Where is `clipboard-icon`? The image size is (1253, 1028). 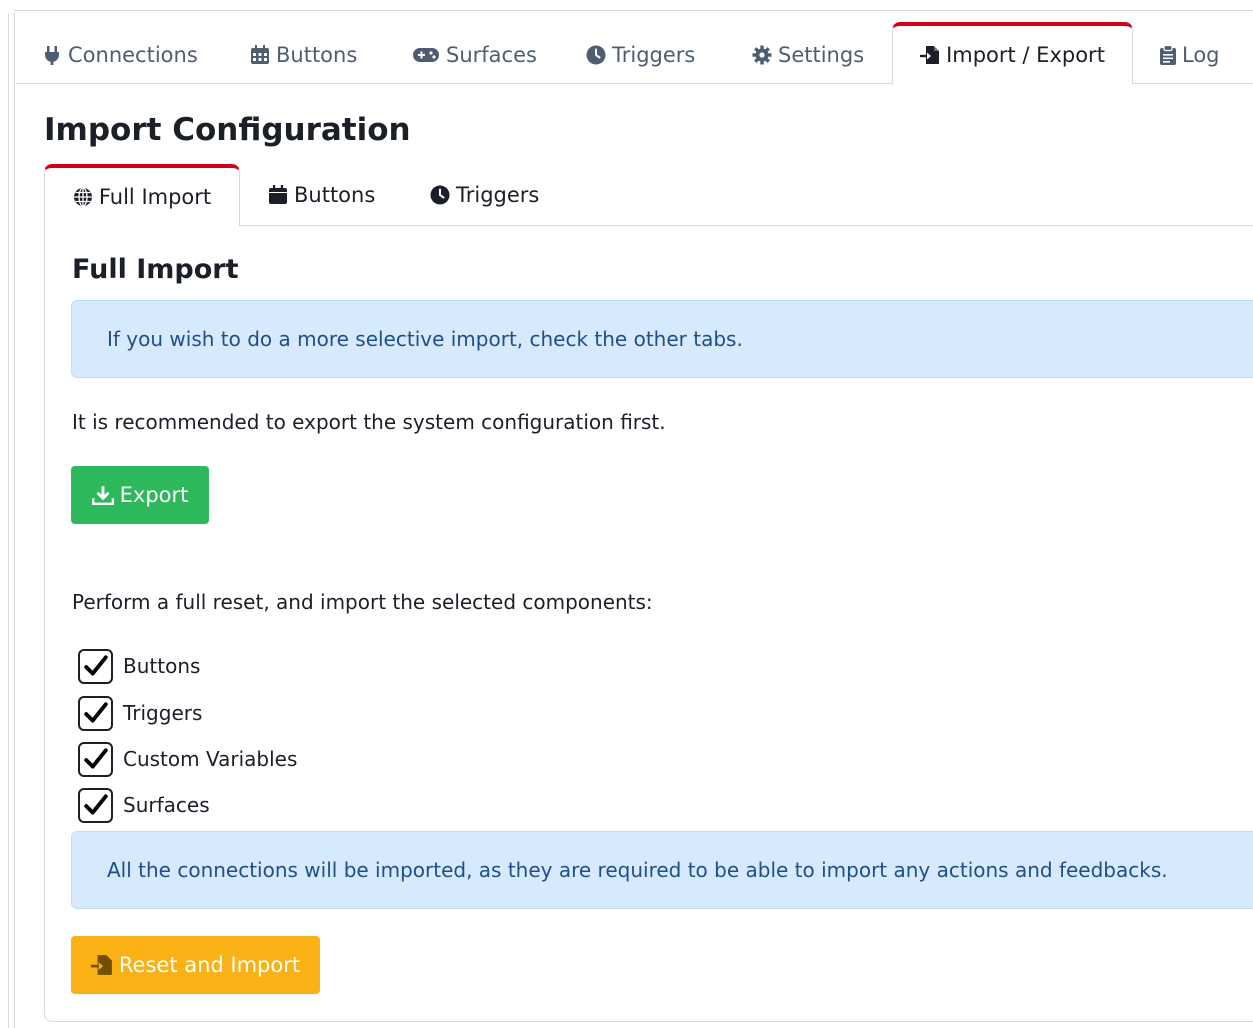
clipboard-icon is located at coordinates (1168, 55).